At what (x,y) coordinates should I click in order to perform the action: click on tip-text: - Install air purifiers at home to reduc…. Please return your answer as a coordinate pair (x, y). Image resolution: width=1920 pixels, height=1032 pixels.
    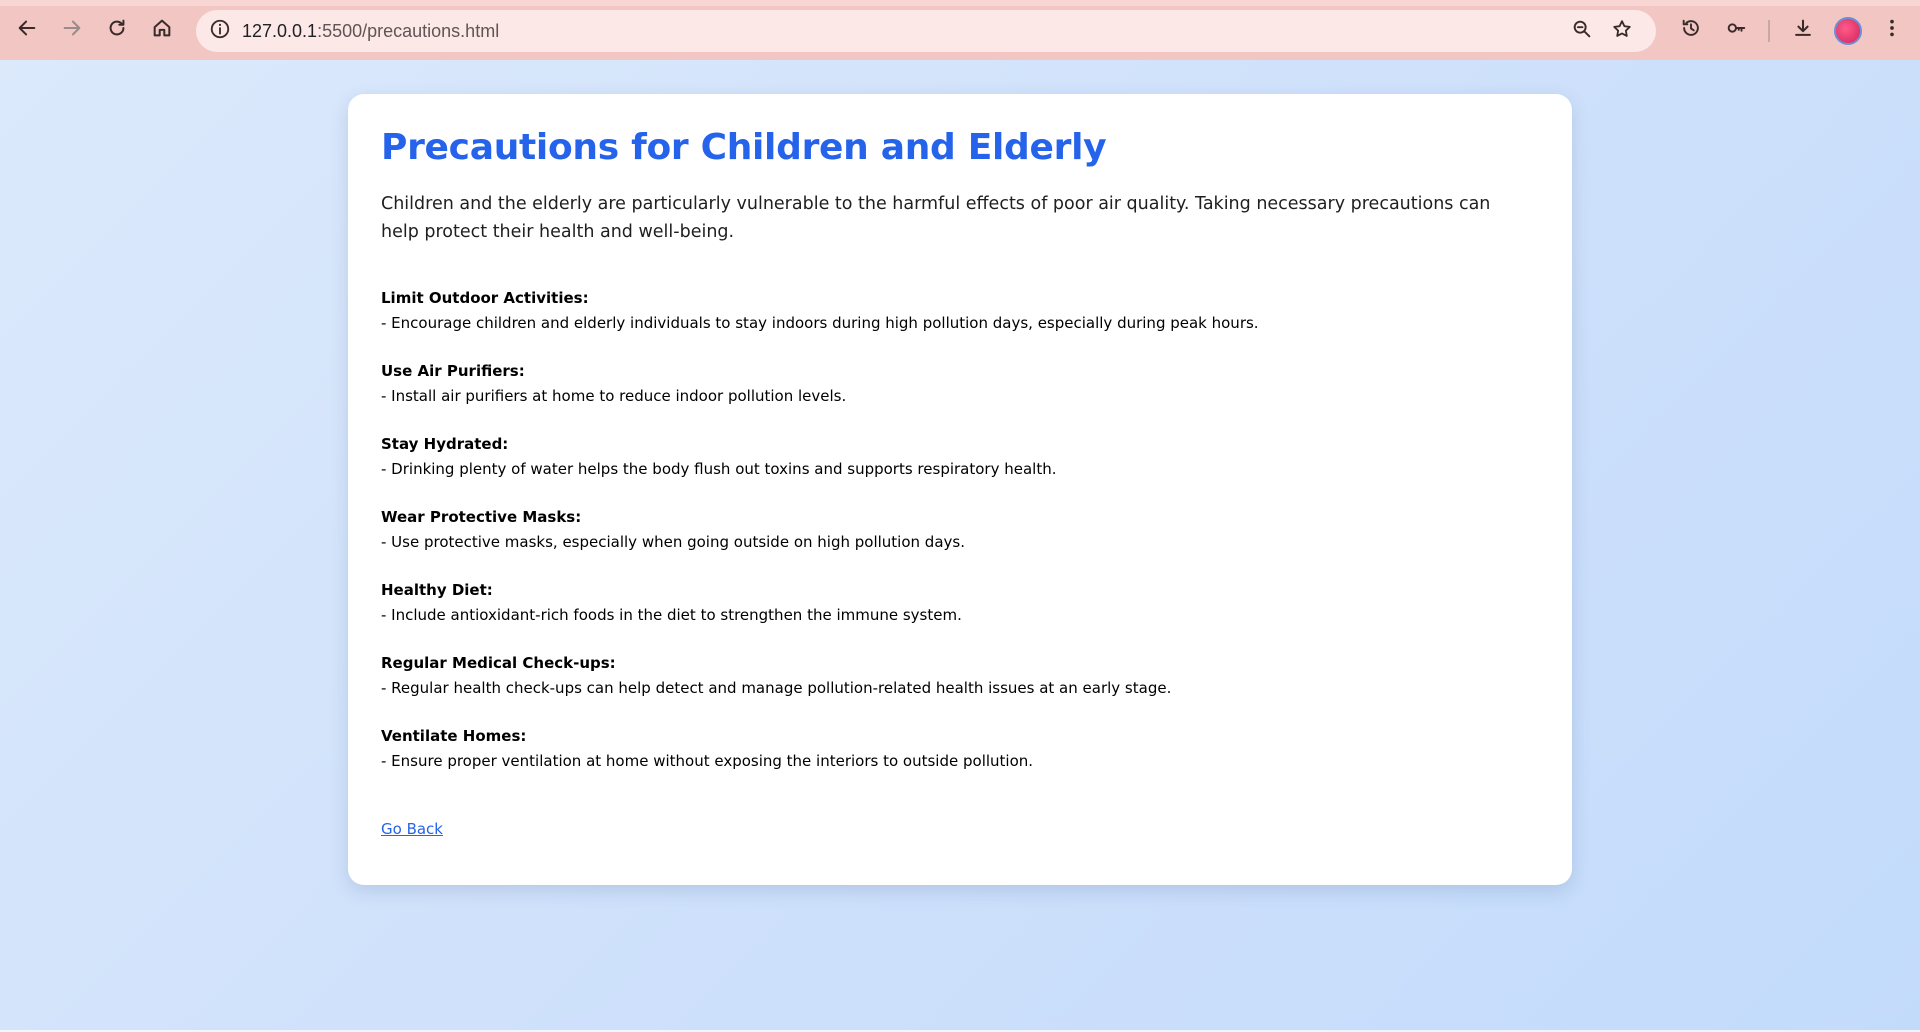
    Looking at the image, I should click on (614, 396).